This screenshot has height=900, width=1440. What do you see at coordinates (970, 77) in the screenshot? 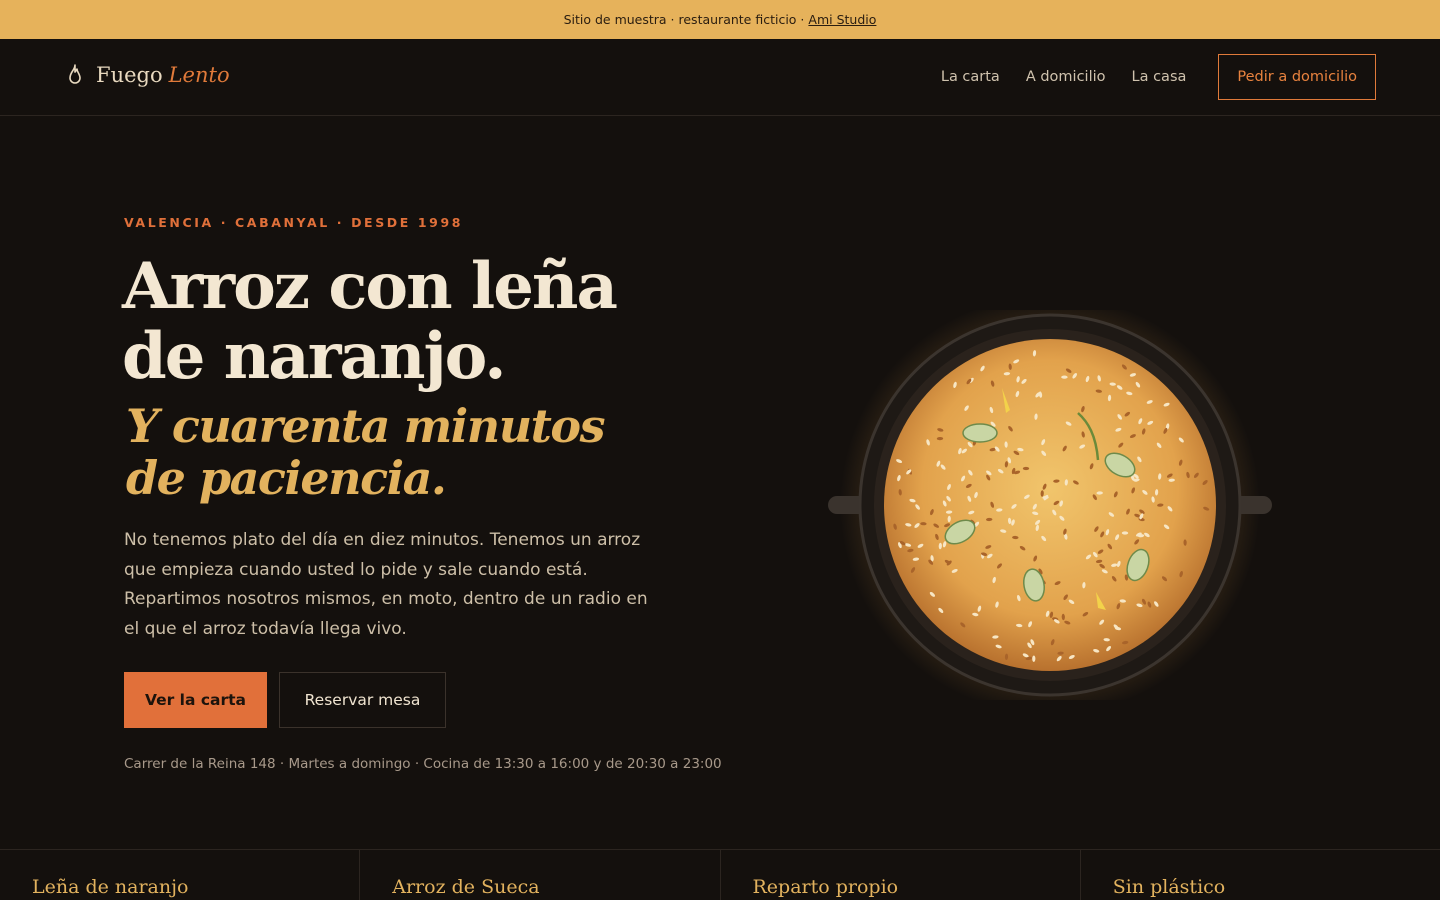
I see `nav-la-carta: La carta` at bounding box center [970, 77].